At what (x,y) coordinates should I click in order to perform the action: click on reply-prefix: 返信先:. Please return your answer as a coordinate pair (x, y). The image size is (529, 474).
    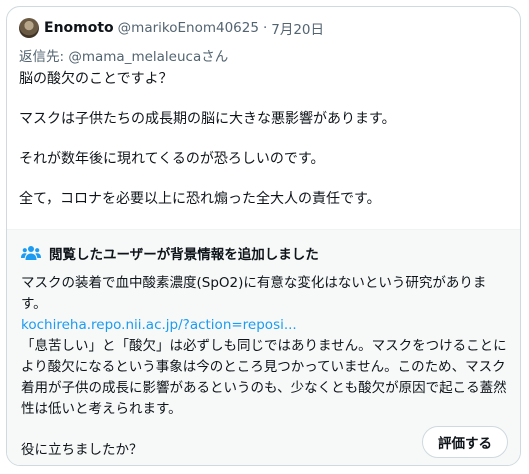
    Looking at the image, I should click on (44, 57).